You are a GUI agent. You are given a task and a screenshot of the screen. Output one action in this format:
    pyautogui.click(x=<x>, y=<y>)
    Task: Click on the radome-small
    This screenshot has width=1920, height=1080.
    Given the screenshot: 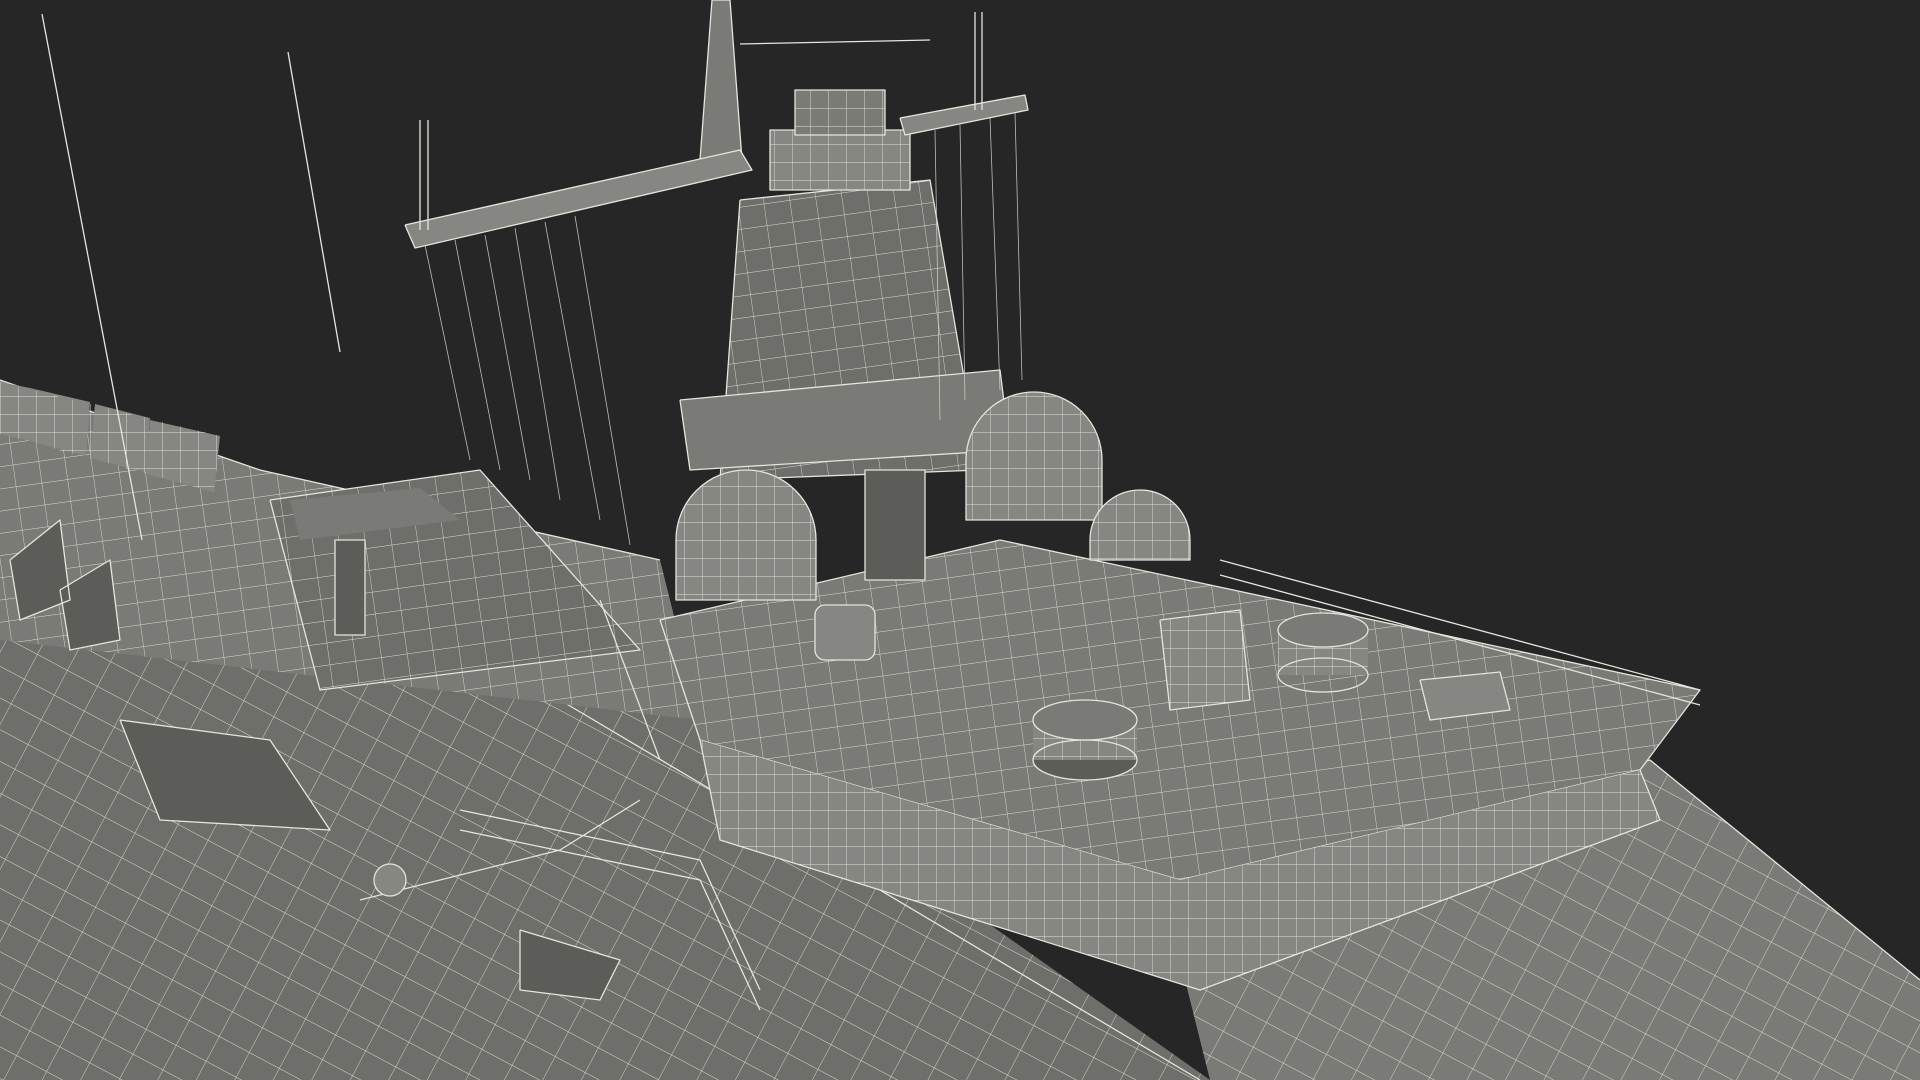 What is the action you would take?
    pyautogui.click(x=1140, y=525)
    